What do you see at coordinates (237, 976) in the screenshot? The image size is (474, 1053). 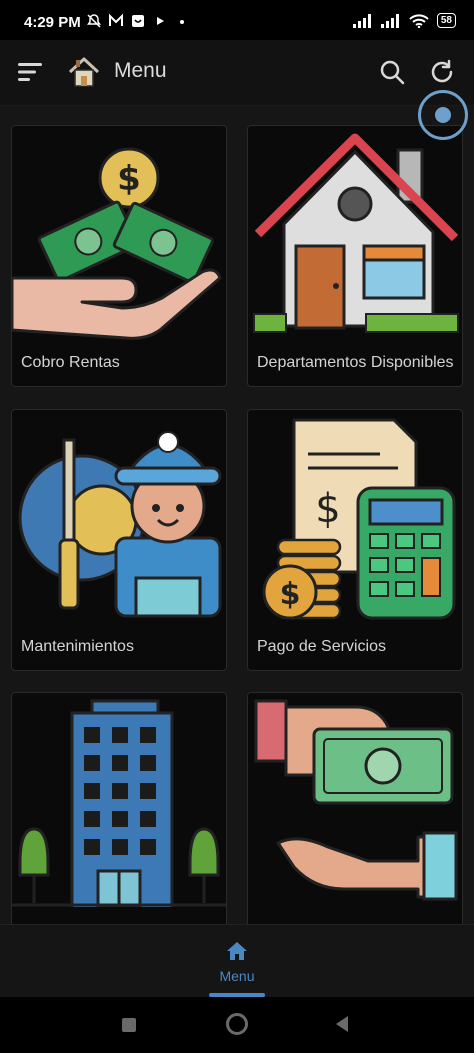 I see `nav-item-label: Menu` at bounding box center [237, 976].